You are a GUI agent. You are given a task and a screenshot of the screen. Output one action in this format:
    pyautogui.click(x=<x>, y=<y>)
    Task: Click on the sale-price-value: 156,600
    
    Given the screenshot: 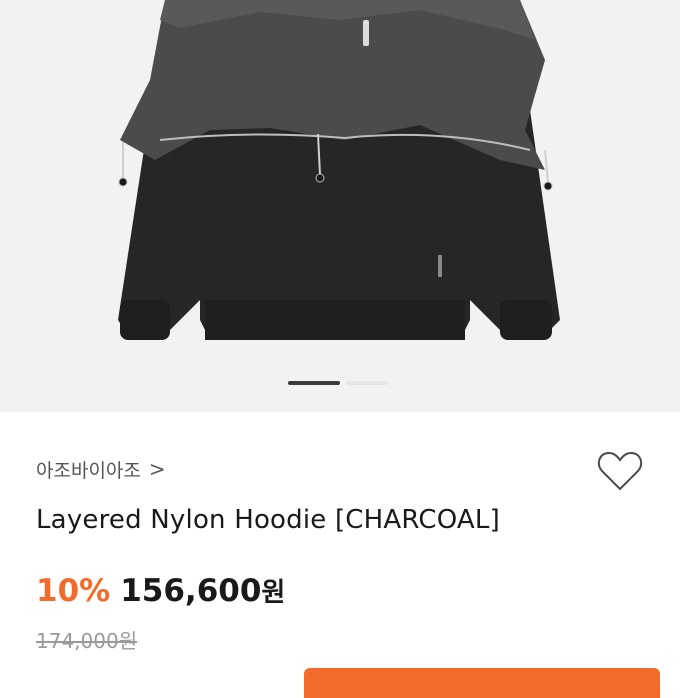 What is the action you would take?
    pyautogui.click(x=191, y=591)
    